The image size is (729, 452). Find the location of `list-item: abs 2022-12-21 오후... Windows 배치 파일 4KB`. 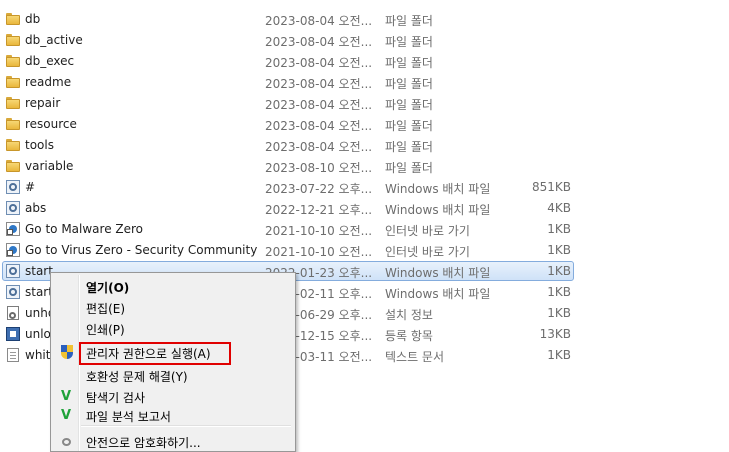

list-item: abs 2022-12-21 오후... Windows 배치 파일 4KB is located at coordinates (364, 208).